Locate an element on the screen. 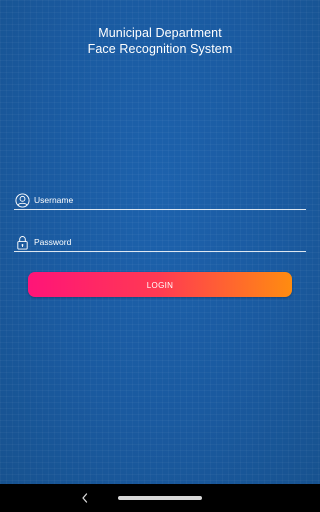 This screenshot has width=320, height=512. login-button: LOGIN is located at coordinates (160, 284).